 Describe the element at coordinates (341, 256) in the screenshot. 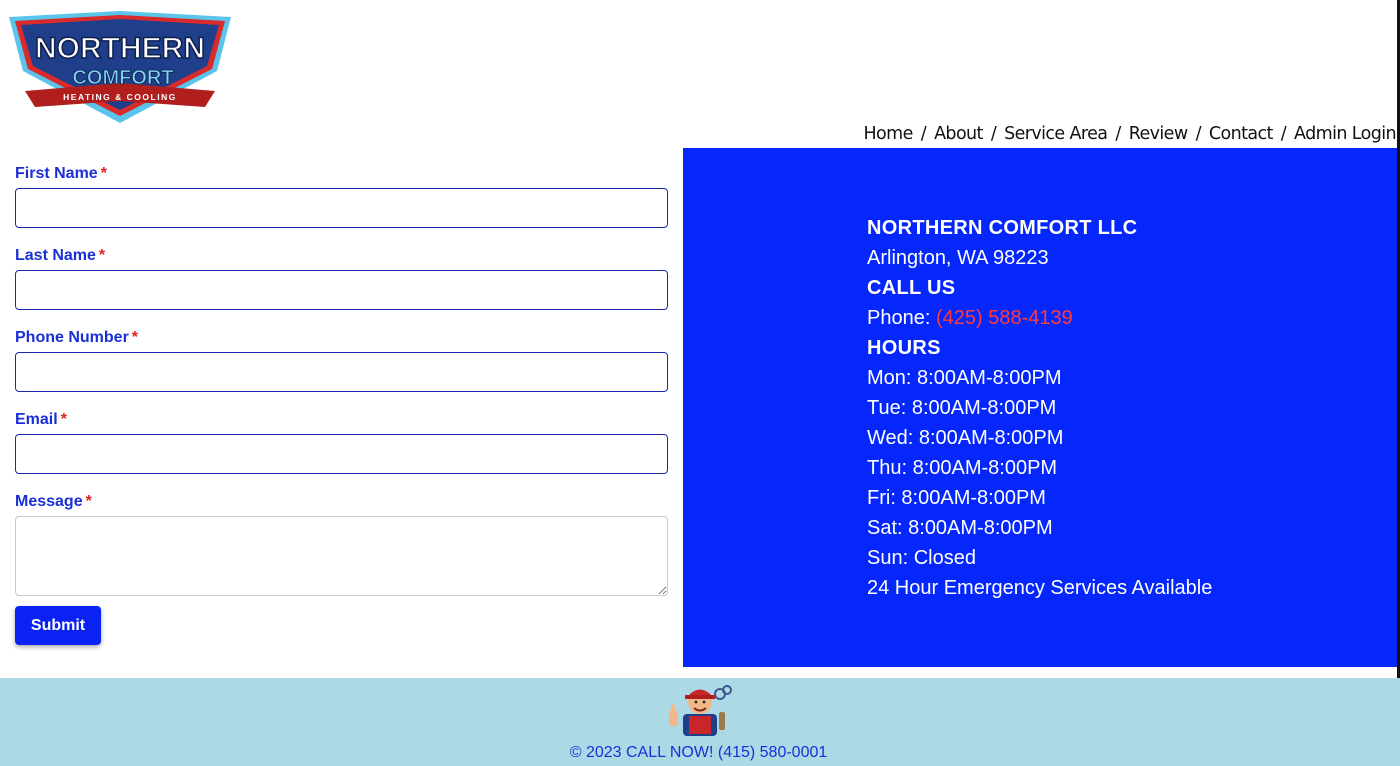

I see `last-name-label: Last Name *` at that location.